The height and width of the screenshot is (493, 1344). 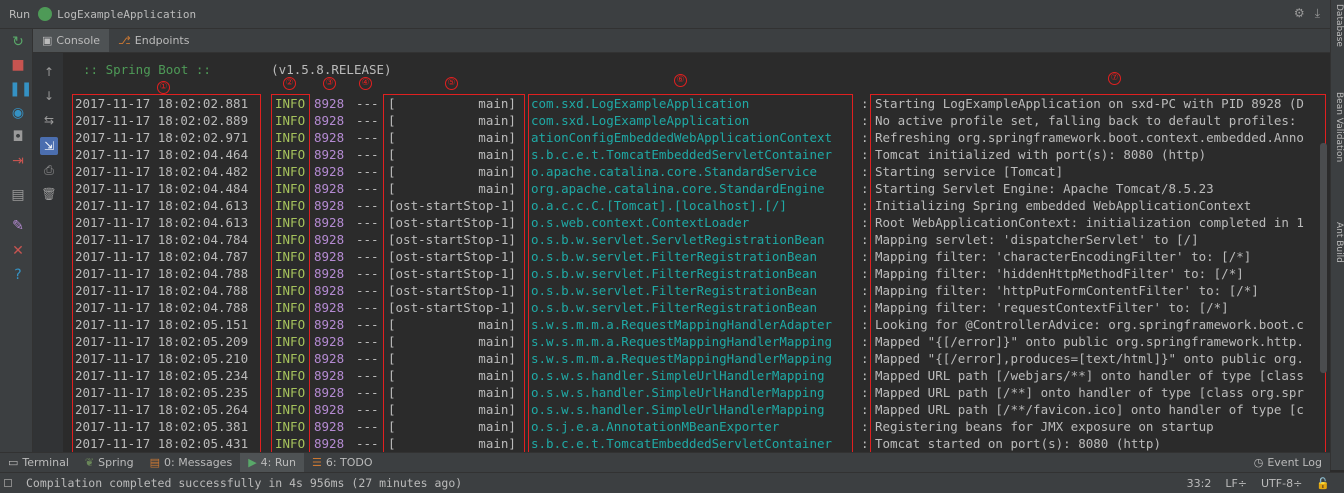 What do you see at coordinates (18, 275) in the screenshot?
I see `help-icon: ?` at bounding box center [18, 275].